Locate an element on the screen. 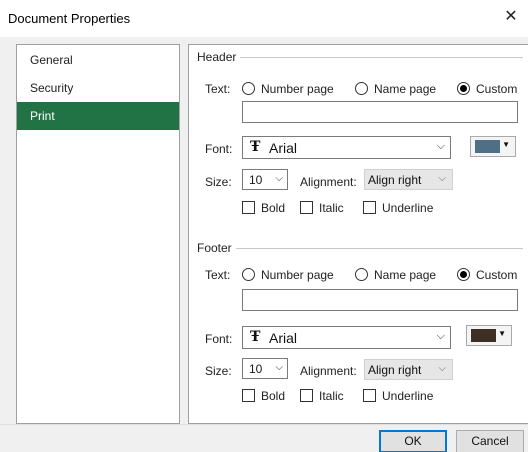  header-bold-checkbox is located at coordinates (248, 207).